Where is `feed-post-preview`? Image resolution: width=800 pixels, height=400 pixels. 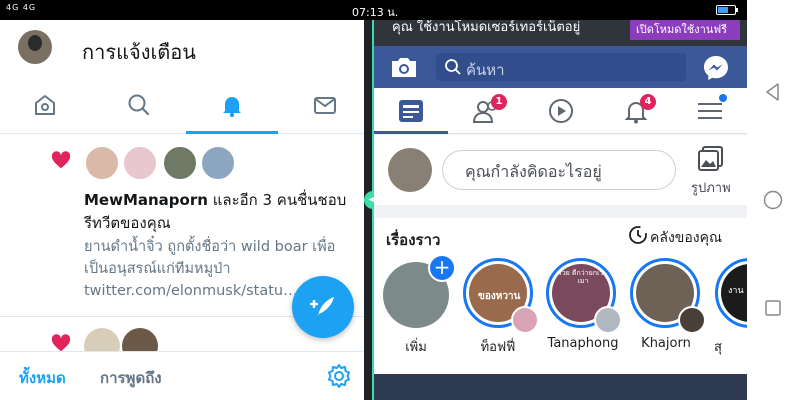
feed-post-preview is located at coordinates (560, 387).